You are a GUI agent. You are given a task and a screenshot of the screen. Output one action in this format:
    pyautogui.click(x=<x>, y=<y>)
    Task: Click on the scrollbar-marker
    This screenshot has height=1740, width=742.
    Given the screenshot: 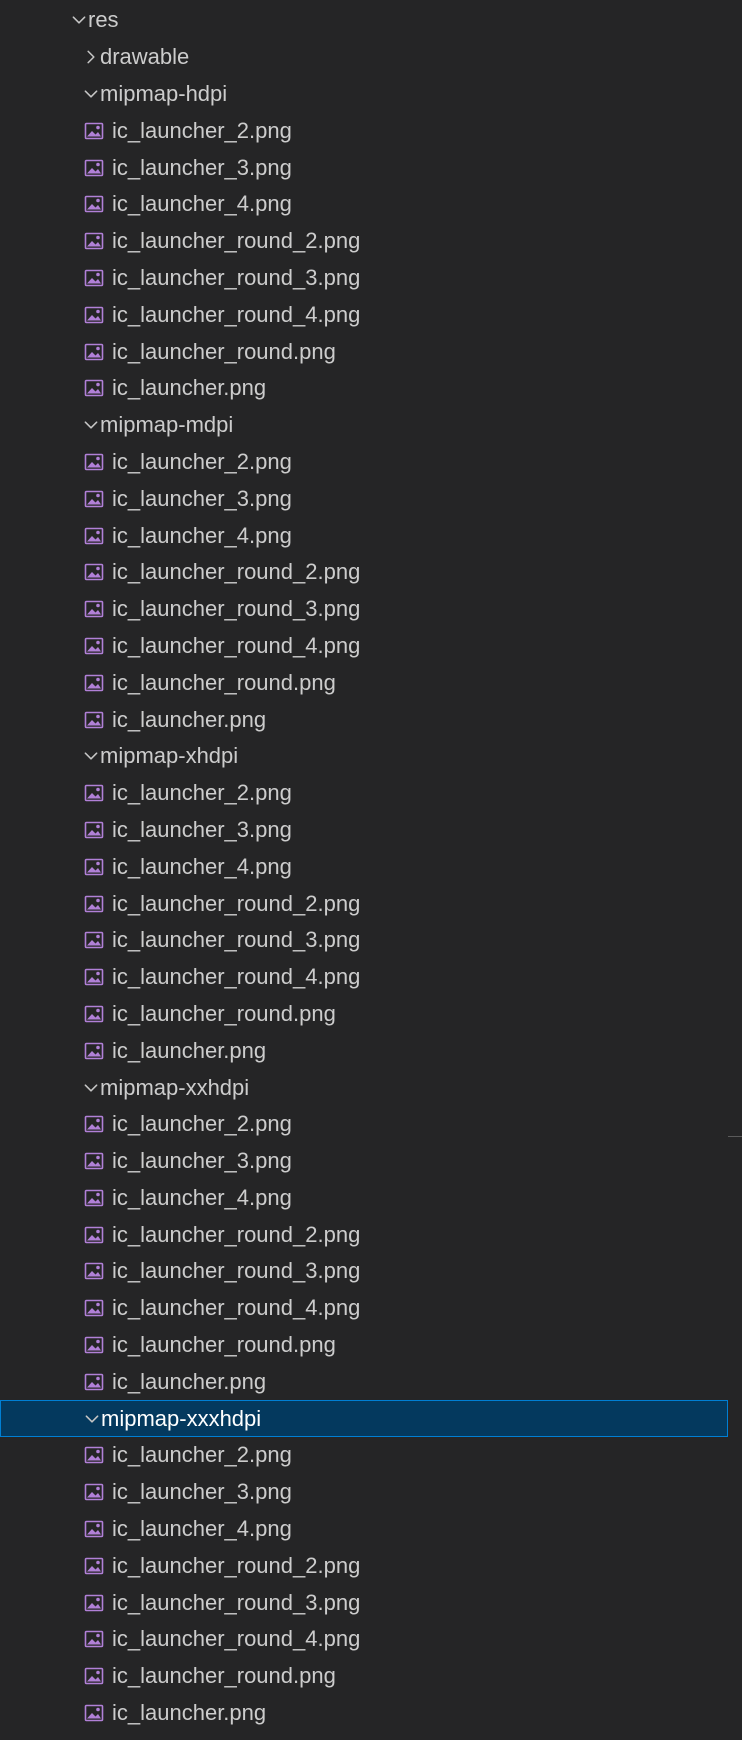 What is the action you would take?
    pyautogui.click(x=735, y=1136)
    